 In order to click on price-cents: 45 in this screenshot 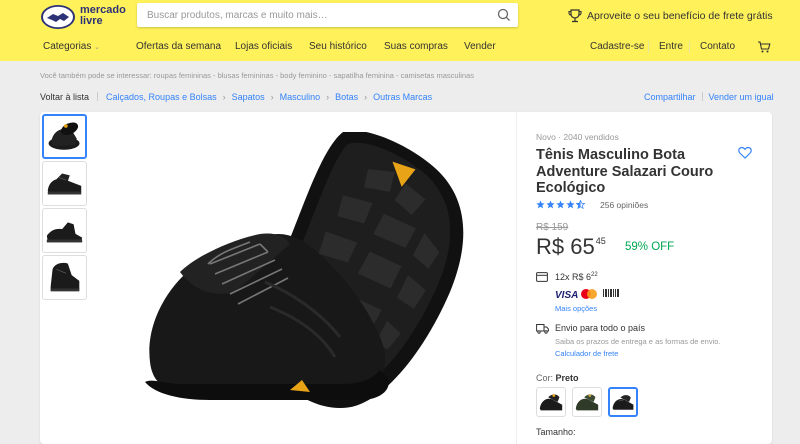, I will do `click(600, 241)`.